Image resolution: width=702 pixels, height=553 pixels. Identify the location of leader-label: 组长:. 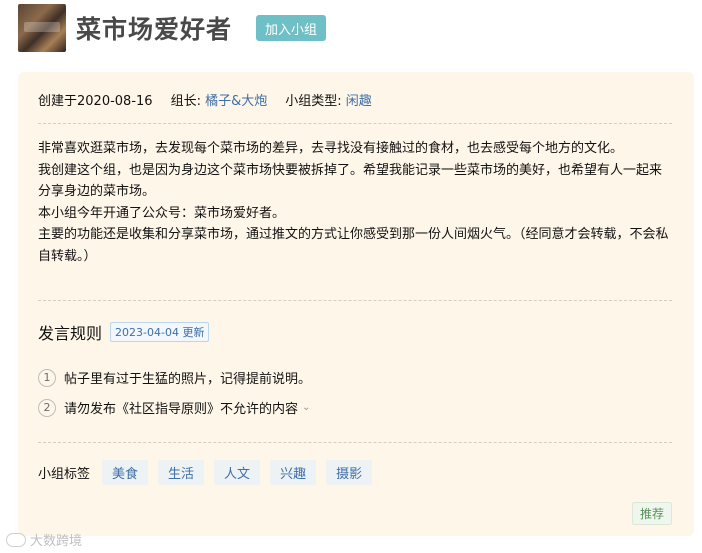
(185, 101).